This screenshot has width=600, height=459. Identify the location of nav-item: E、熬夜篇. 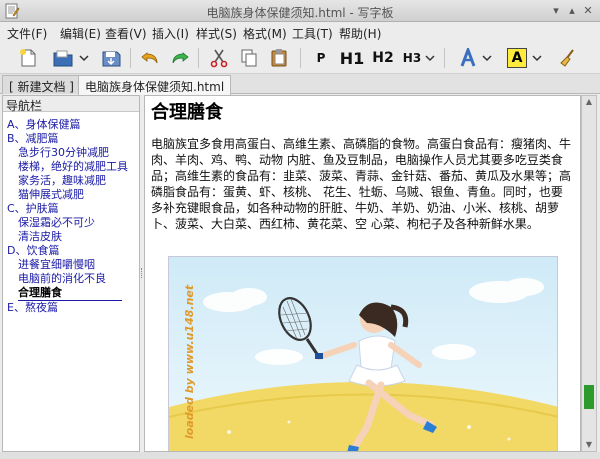
(32, 307).